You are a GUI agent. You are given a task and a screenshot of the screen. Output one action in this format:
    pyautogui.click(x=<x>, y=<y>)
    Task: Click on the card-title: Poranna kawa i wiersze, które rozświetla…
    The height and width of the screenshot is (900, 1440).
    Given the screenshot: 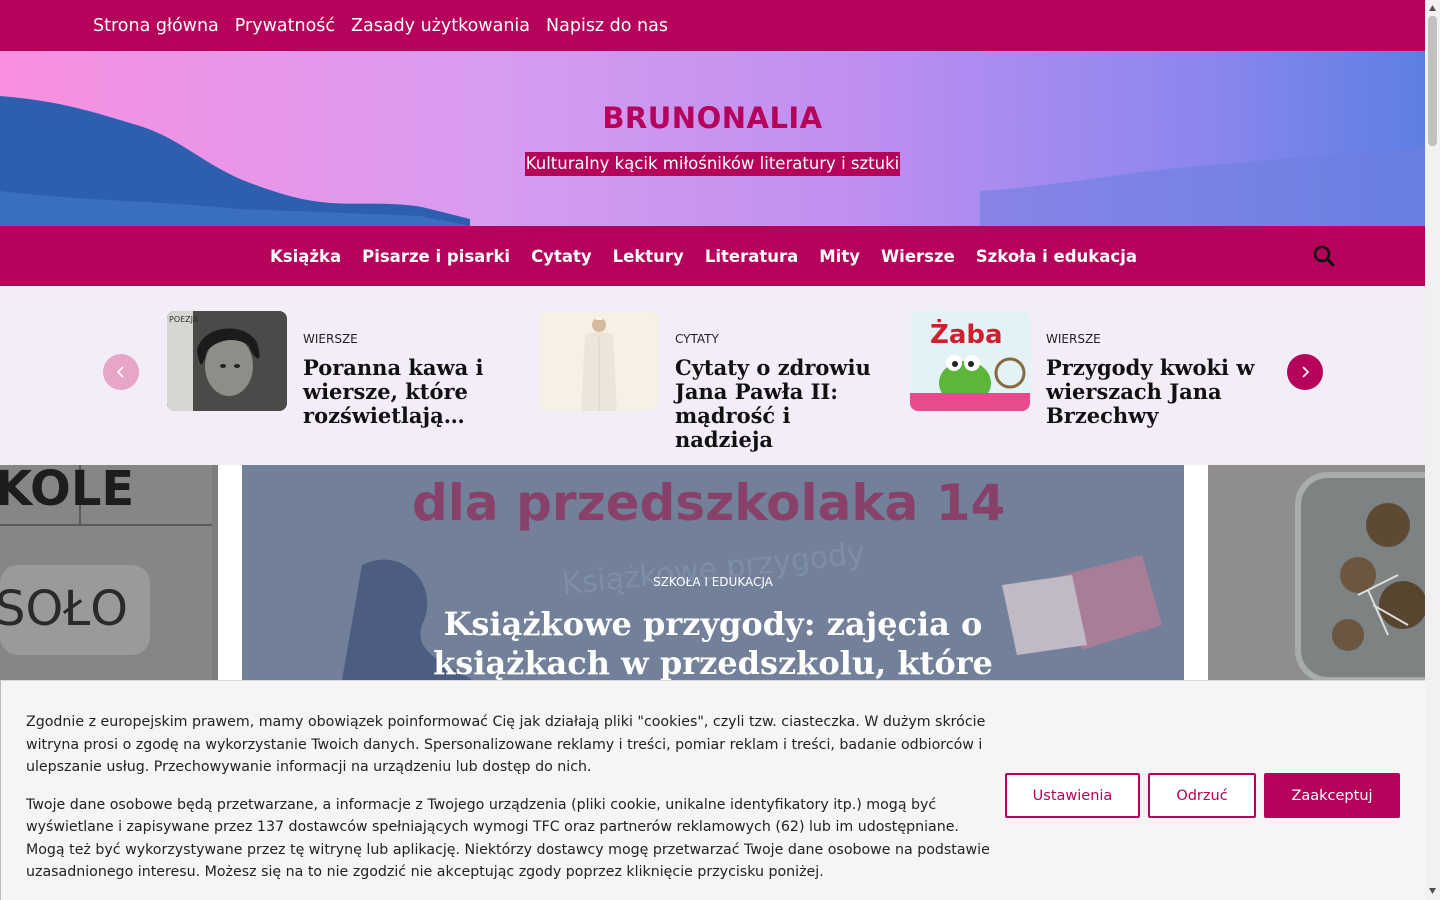 What is the action you would take?
    pyautogui.click(x=412, y=392)
    